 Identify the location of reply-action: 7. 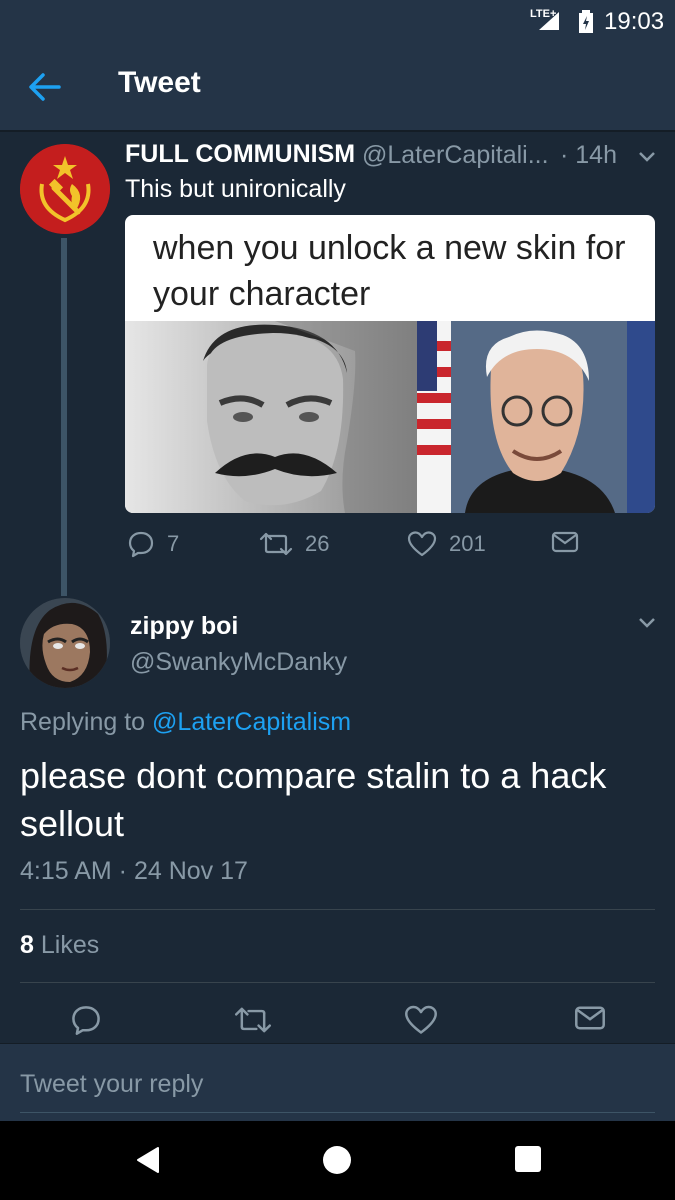
(153, 544).